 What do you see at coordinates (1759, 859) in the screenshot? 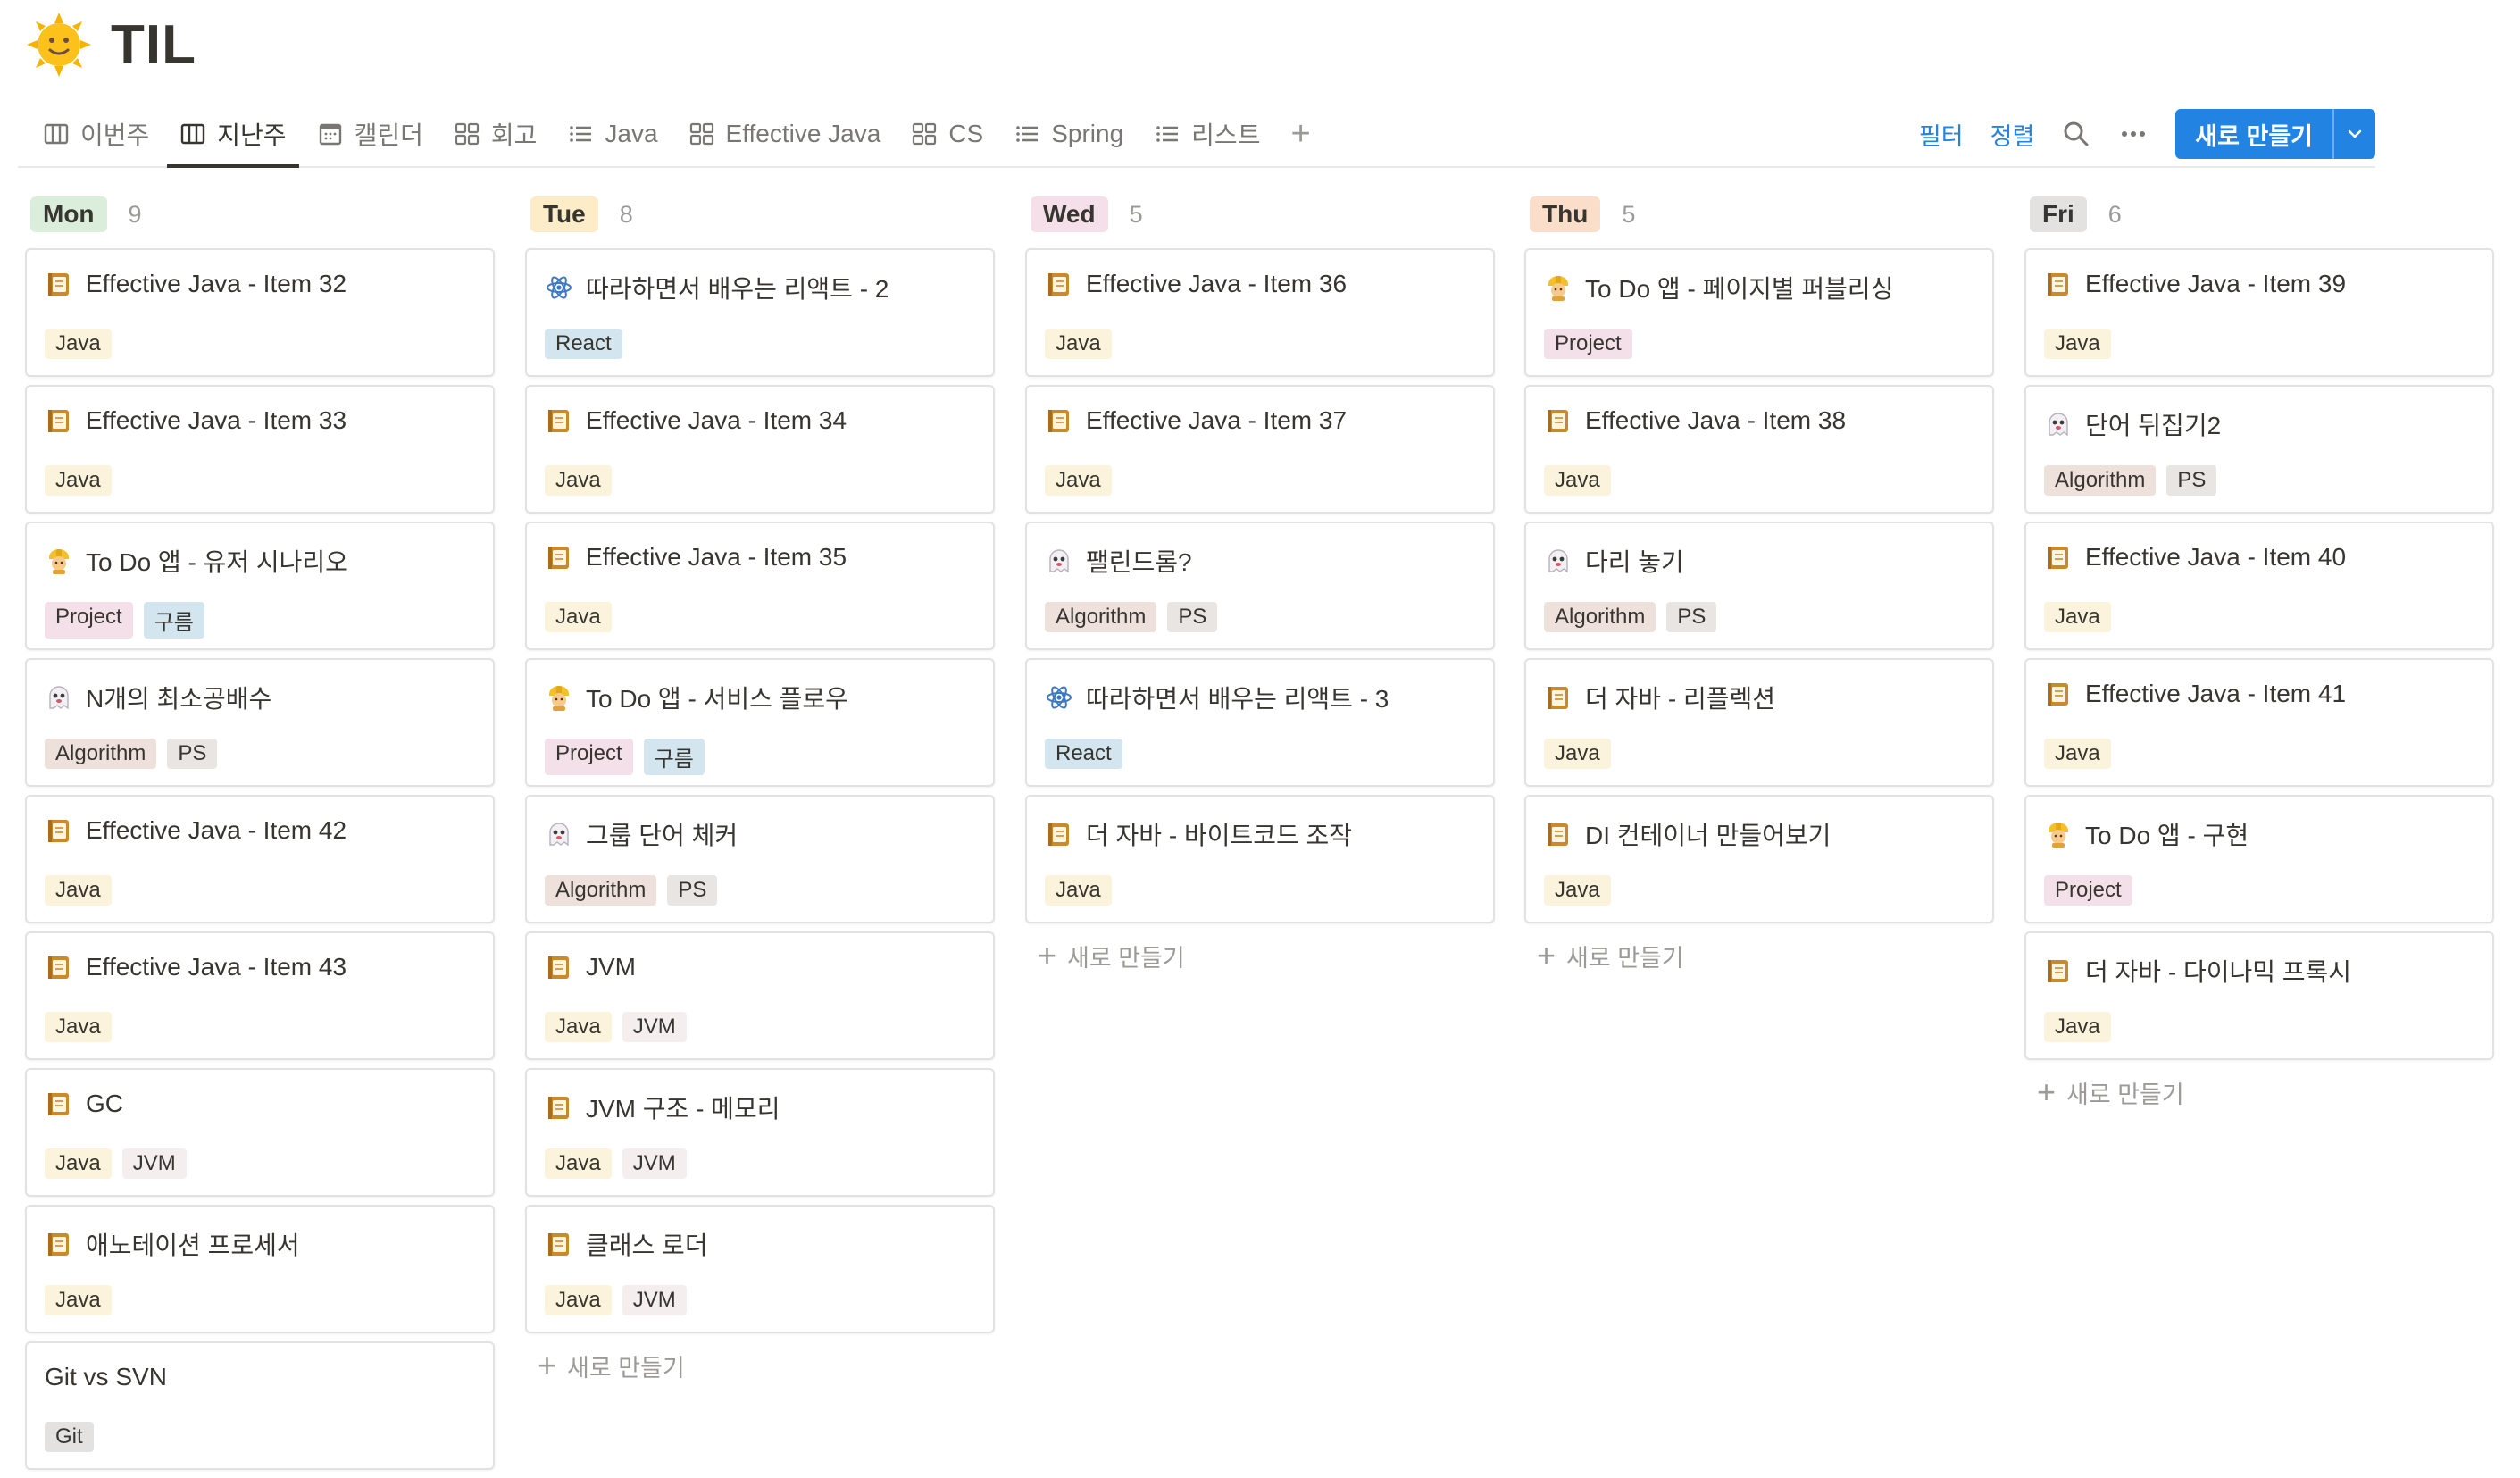
I see `board-card: DI 컨테이너 만들어보기 Java` at bounding box center [1759, 859].